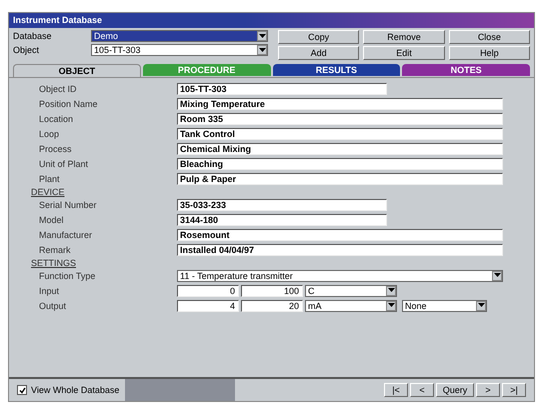  What do you see at coordinates (422, 390) in the screenshot?
I see `nav-button: <` at bounding box center [422, 390].